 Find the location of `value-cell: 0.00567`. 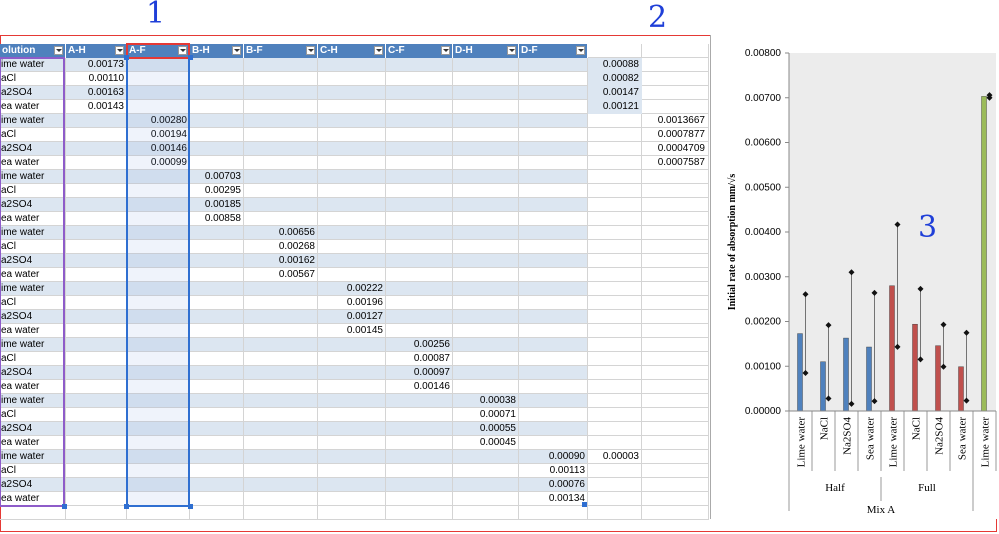

value-cell: 0.00567 is located at coordinates (281, 275).